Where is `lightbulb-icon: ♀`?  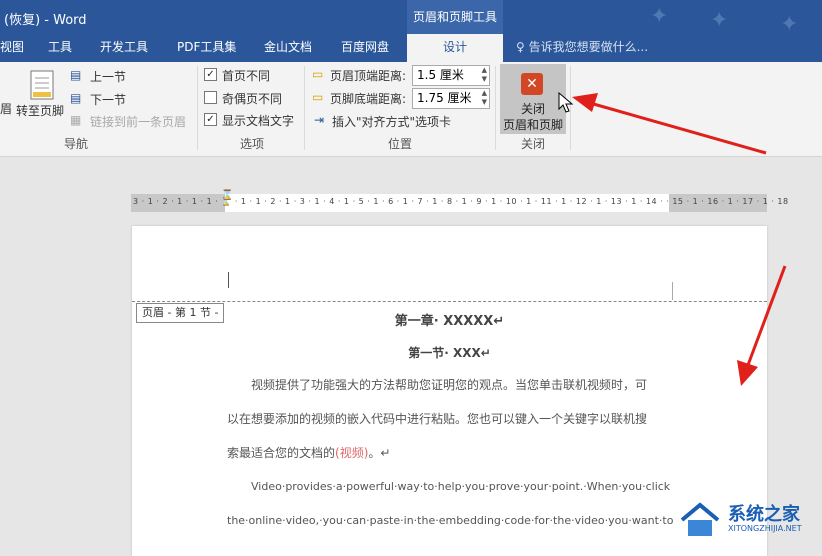
lightbulb-icon: ♀ is located at coordinates (522, 47).